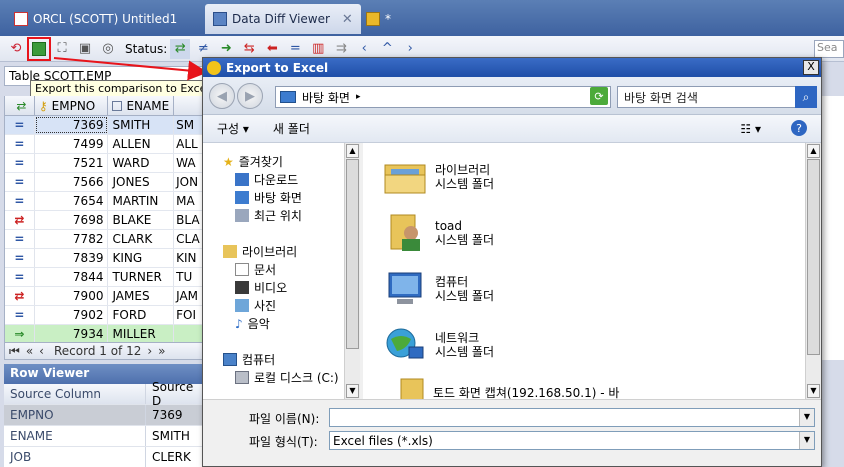  Describe the element at coordinates (72, 163) in the screenshot. I see `cell-empno: 7521` at that location.